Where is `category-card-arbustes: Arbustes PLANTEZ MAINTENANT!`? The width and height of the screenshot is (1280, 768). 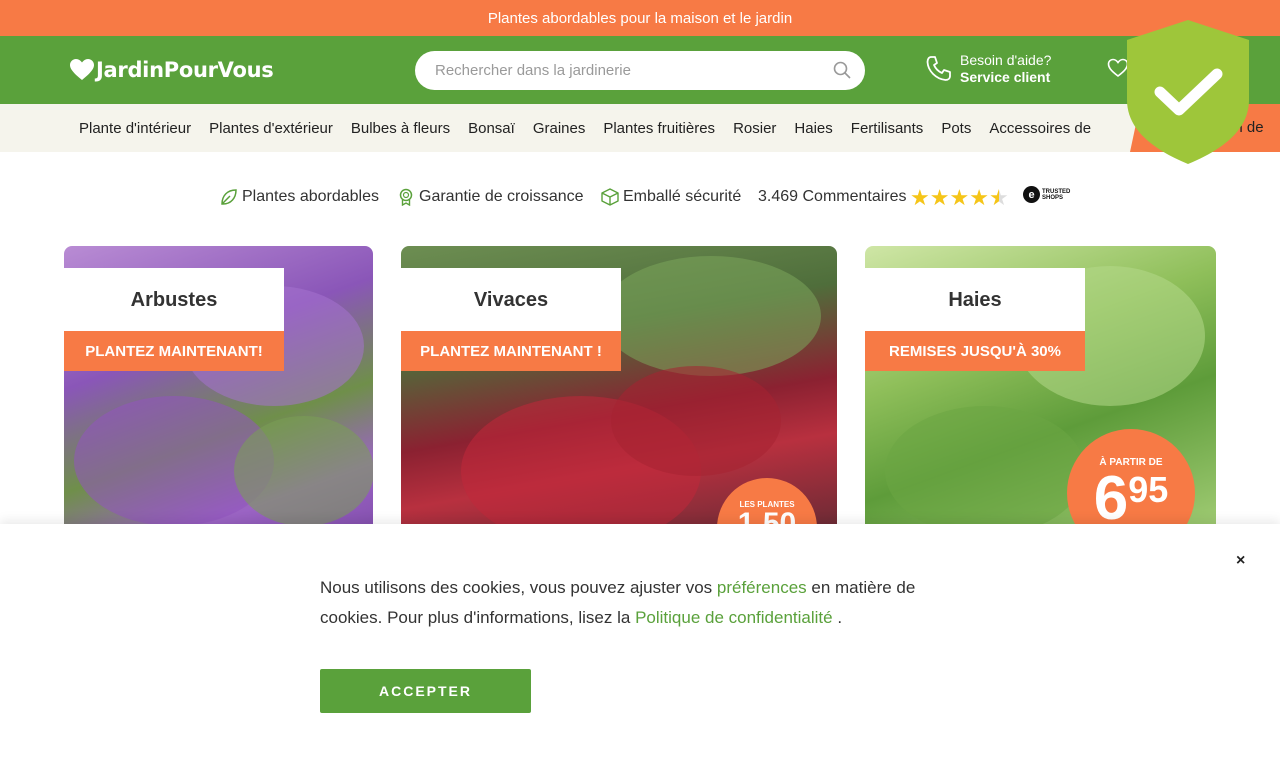 category-card-arbustes: Arbustes PLANTEZ MAINTENANT! is located at coordinates (218, 396).